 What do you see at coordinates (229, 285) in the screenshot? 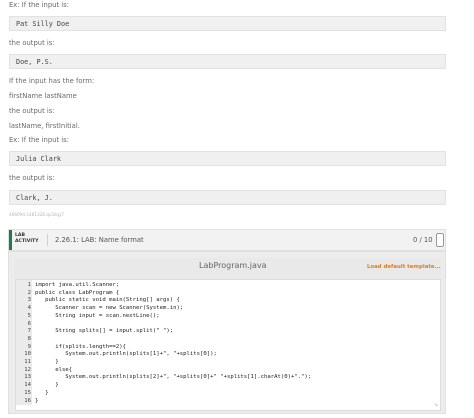
I see `code-line: 1 import java.util.Scanner;` at bounding box center [229, 285].